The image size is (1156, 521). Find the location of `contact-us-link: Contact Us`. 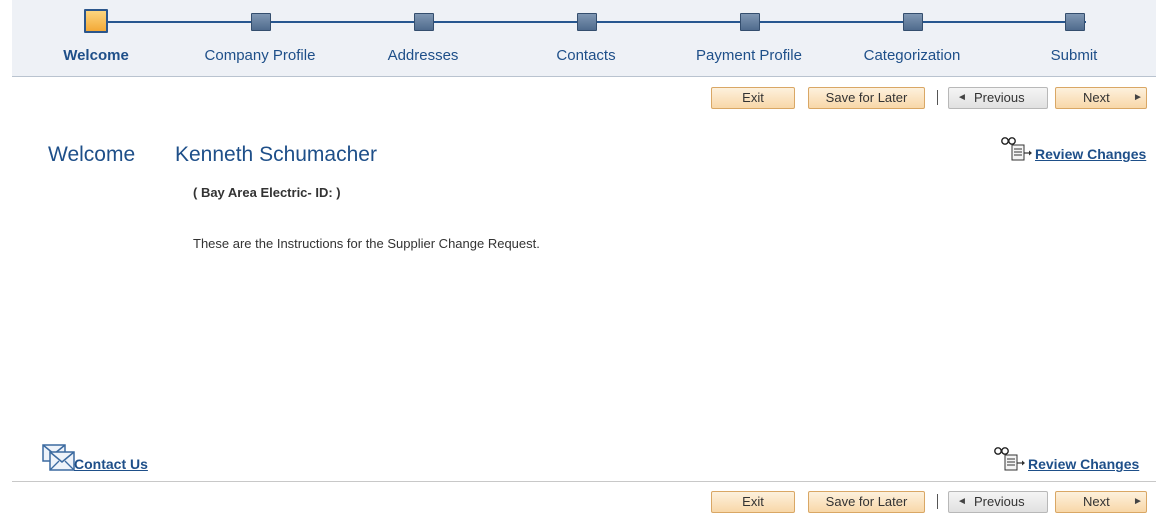

contact-us-link: Contact Us is located at coordinates (95, 457).